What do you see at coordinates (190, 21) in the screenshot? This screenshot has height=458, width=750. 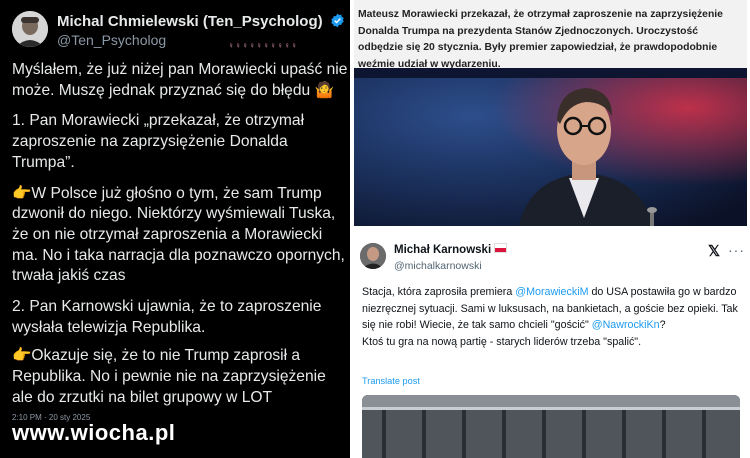 I see `author-name-text: Michal Chmielewski (Ten_Psycholog)` at bounding box center [190, 21].